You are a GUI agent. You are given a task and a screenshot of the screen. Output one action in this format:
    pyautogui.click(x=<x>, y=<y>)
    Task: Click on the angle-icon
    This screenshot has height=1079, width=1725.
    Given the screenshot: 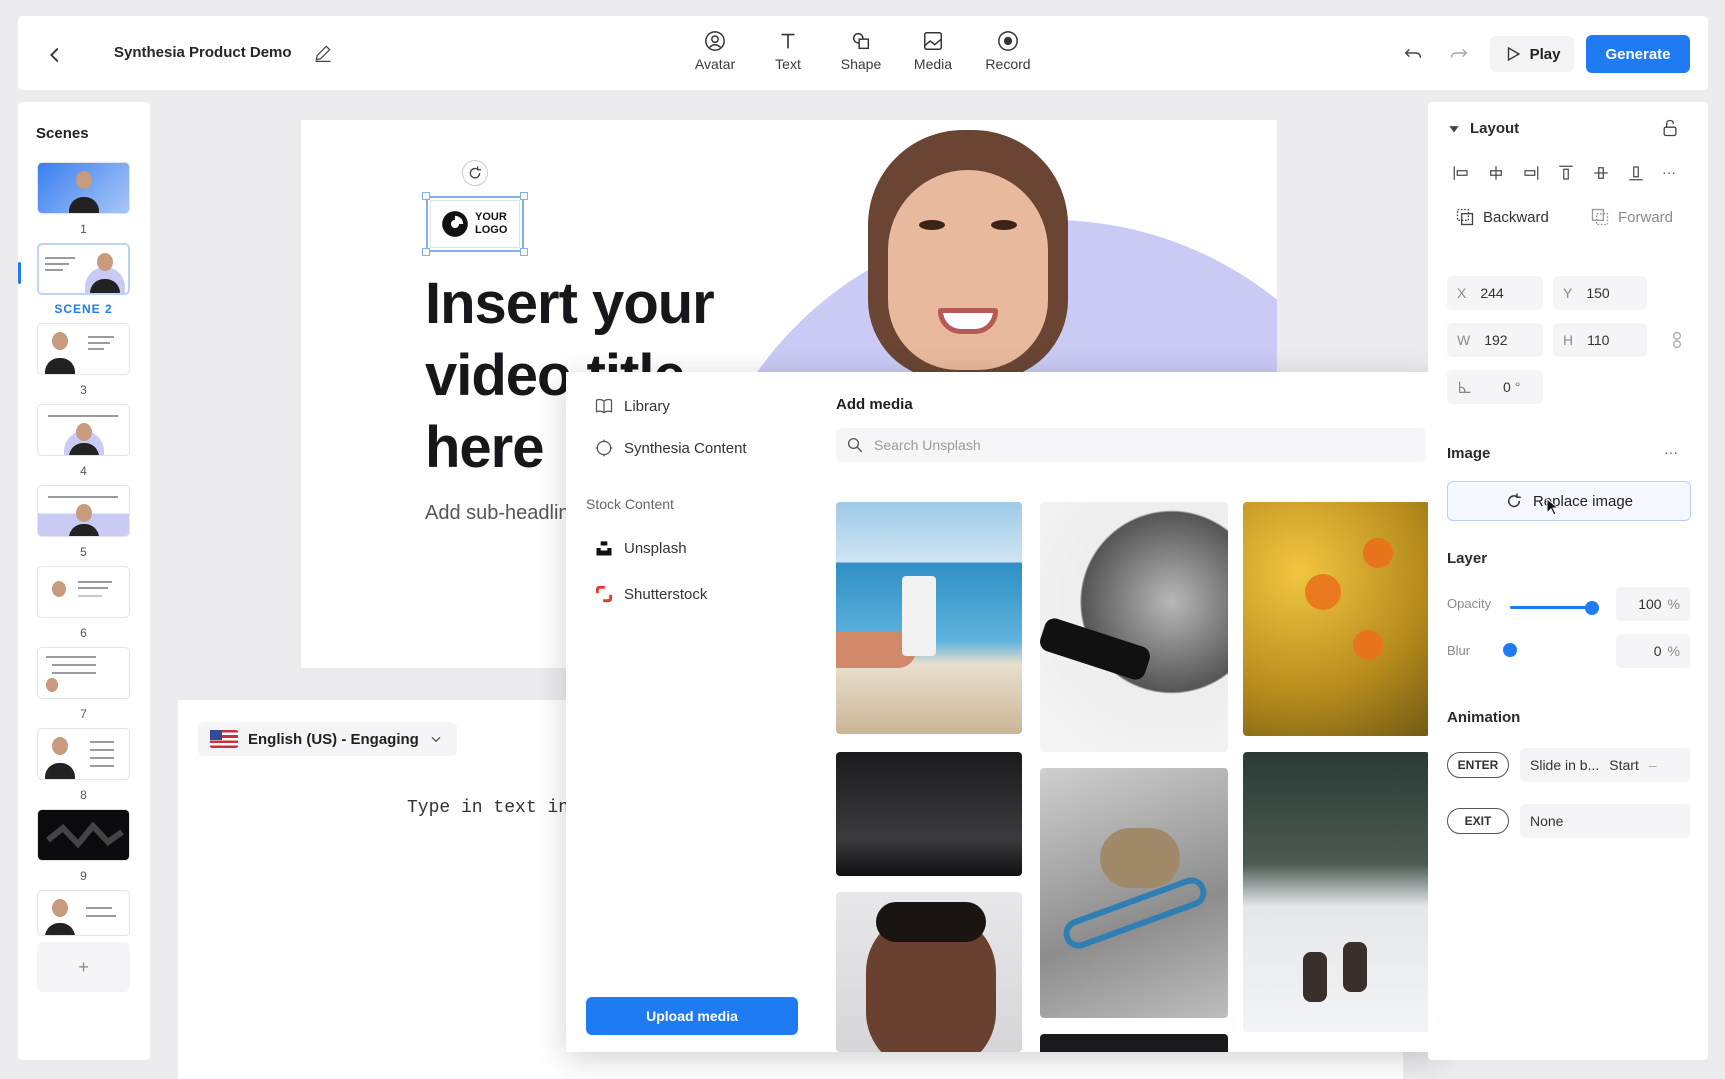 What is the action you would take?
    pyautogui.click(x=1465, y=387)
    